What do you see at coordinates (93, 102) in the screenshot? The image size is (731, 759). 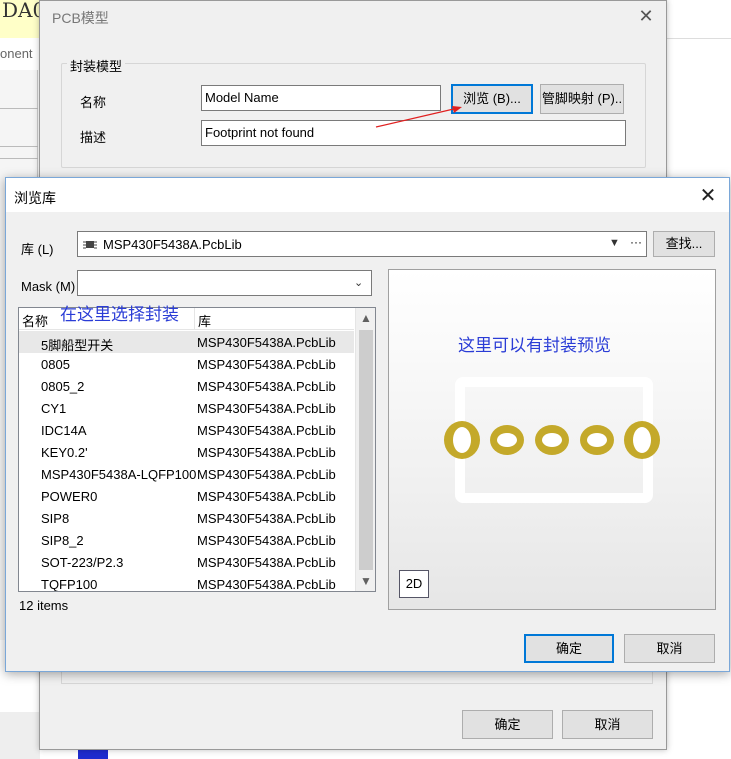 I see `name-label: 名称` at bounding box center [93, 102].